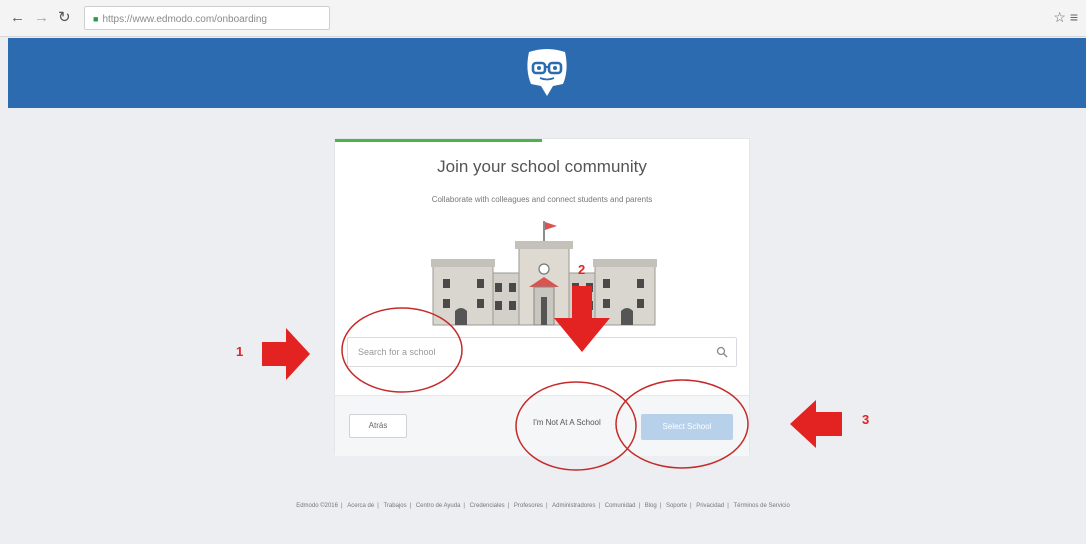  What do you see at coordinates (576, 426) in the screenshot?
I see `annotation-circle-not-school` at bounding box center [576, 426].